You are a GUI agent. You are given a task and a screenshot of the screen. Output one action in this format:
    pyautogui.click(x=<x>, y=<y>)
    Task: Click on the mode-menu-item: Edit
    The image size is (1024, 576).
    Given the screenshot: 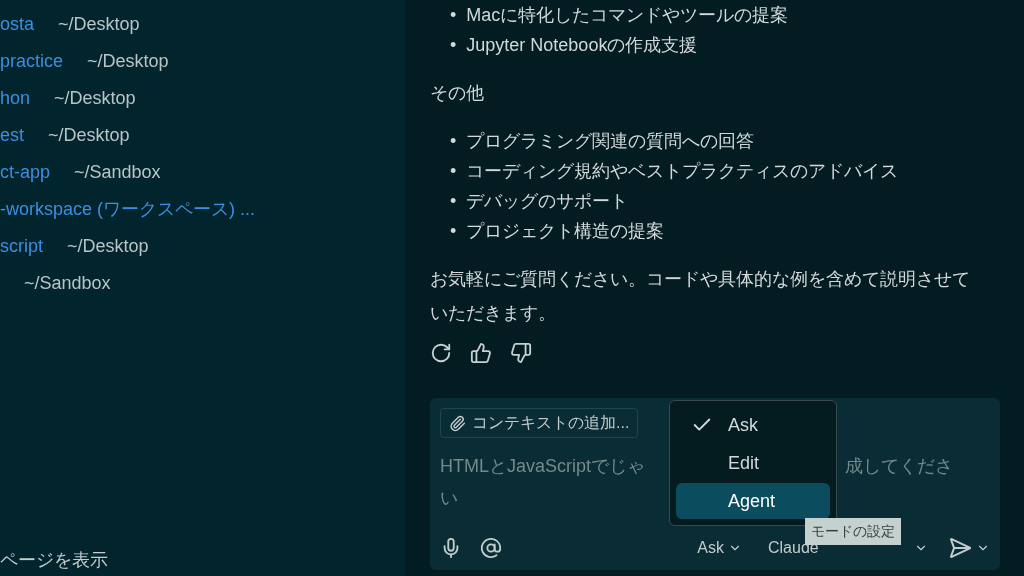 What is the action you would take?
    pyautogui.click(x=753, y=463)
    